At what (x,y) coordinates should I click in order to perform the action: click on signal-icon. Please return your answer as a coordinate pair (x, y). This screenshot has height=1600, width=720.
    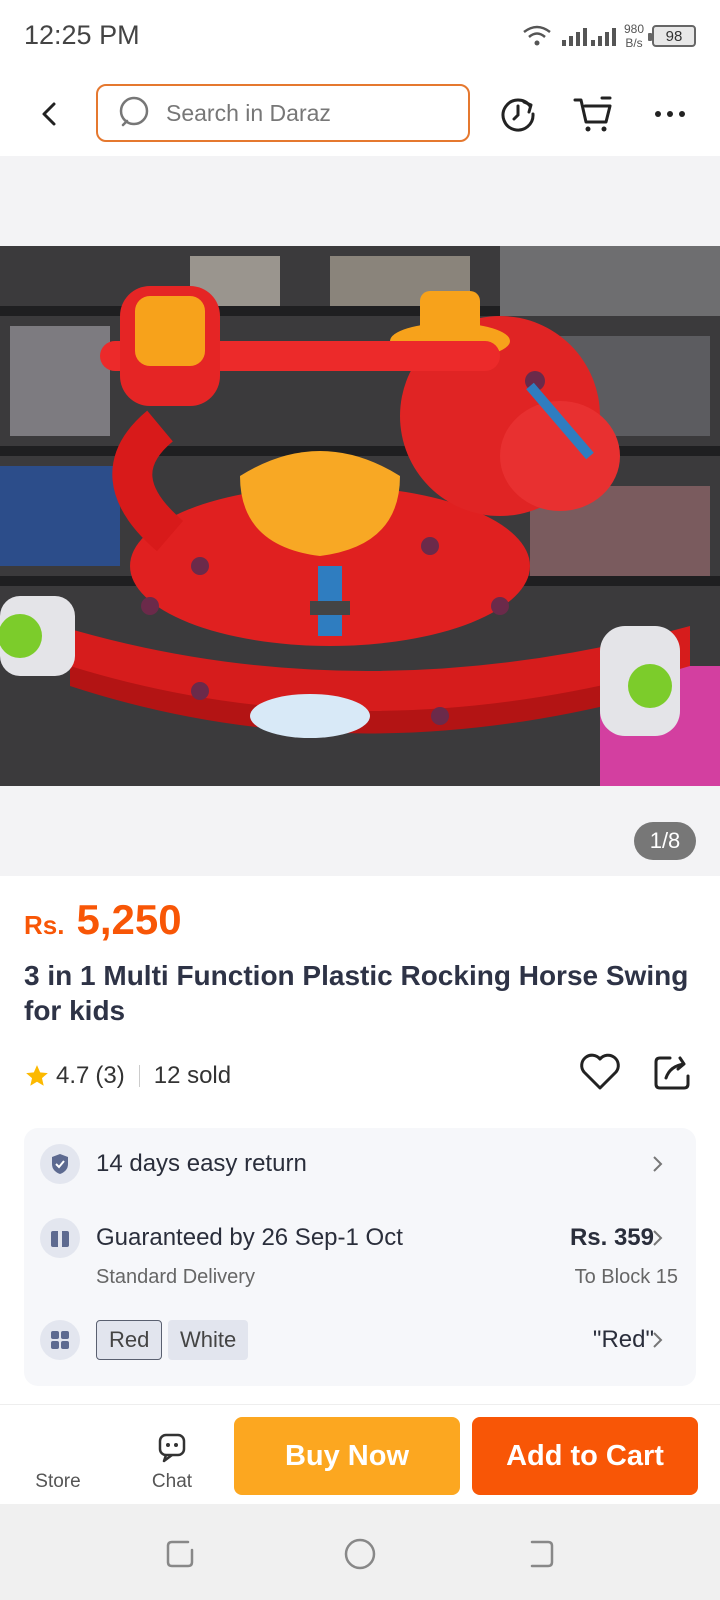
    Looking at the image, I should click on (588, 37).